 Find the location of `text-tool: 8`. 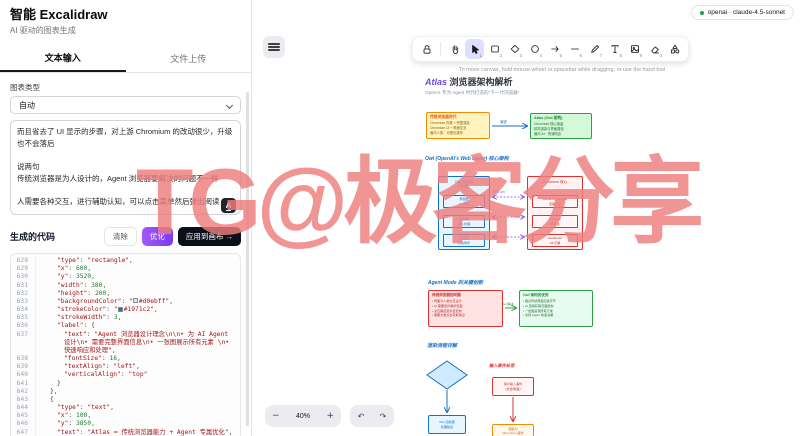

text-tool: 8 is located at coordinates (614, 49).